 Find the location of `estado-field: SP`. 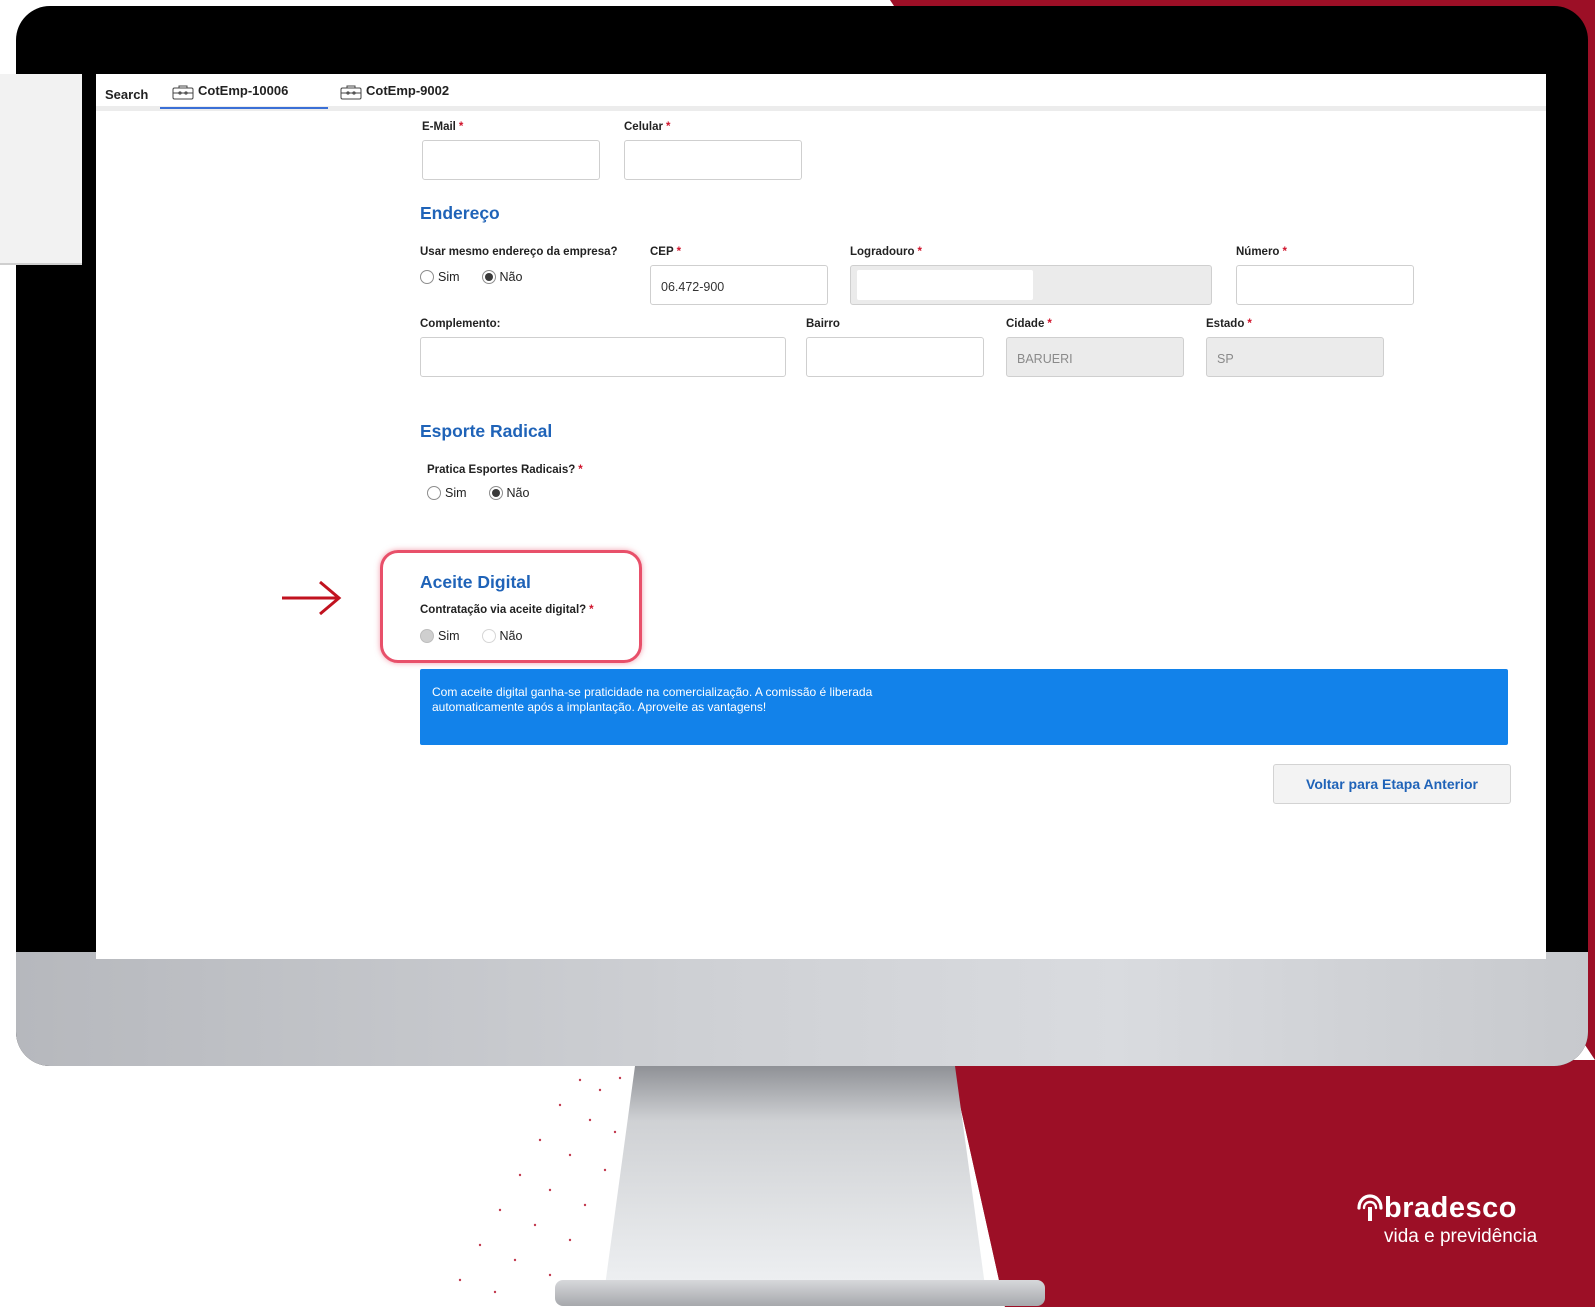

estado-field: SP is located at coordinates (1295, 357).